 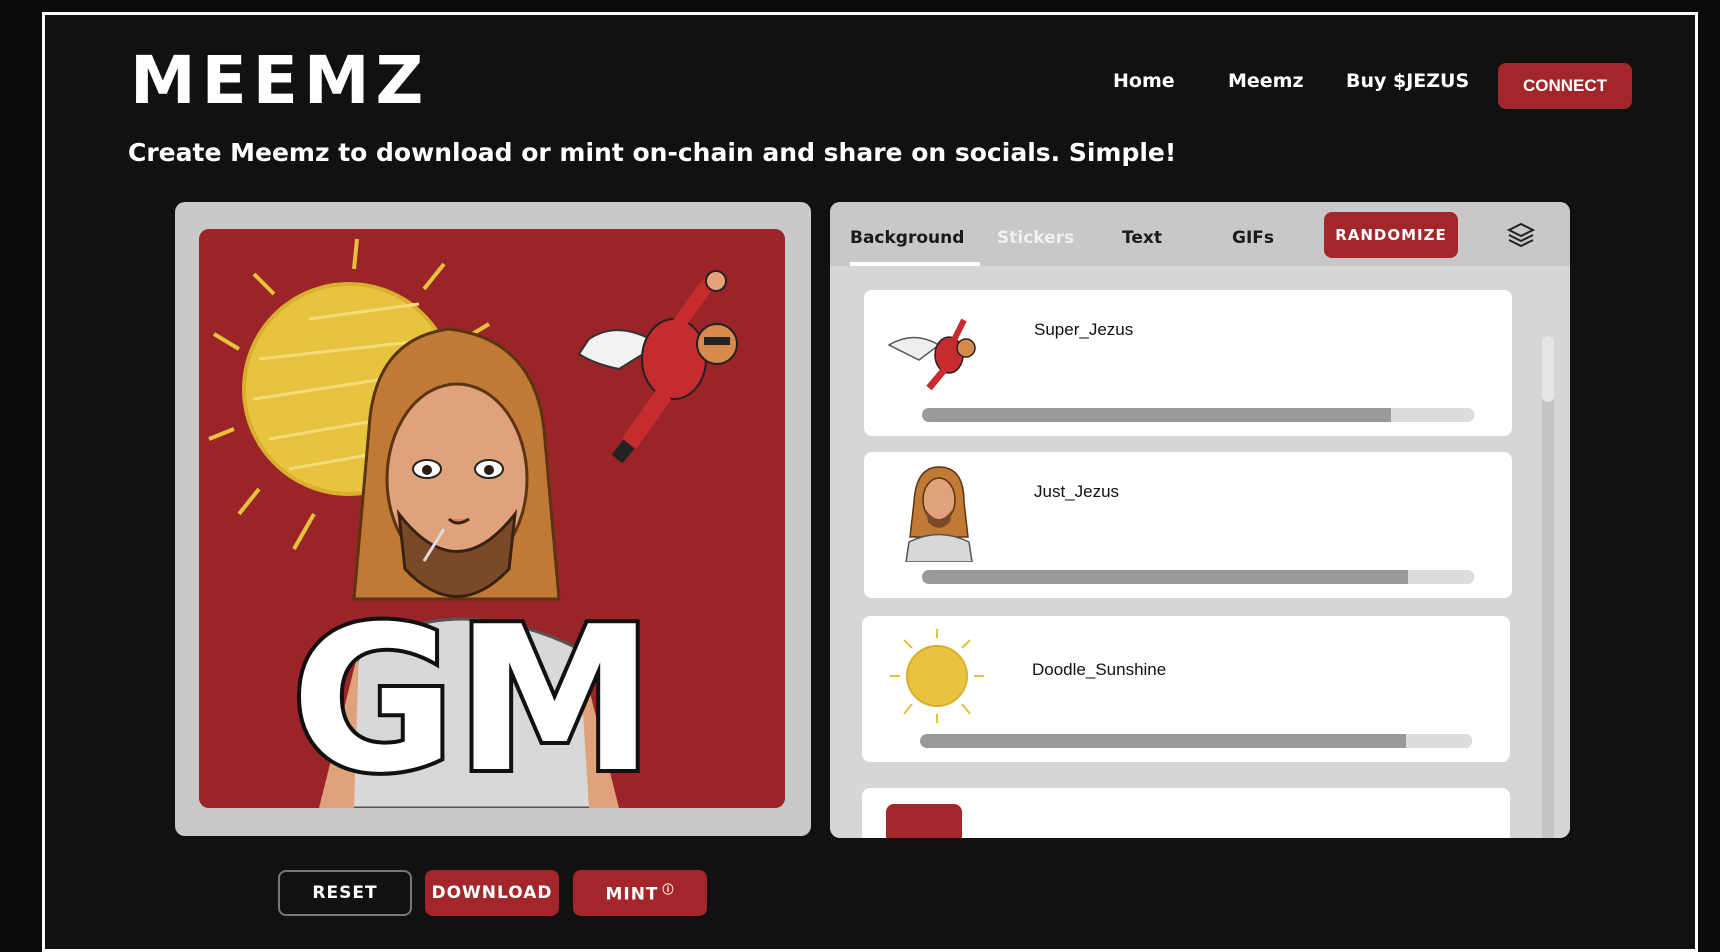 What do you see at coordinates (1253, 238) in the screenshot?
I see `tab-gifs: GIFs` at bounding box center [1253, 238].